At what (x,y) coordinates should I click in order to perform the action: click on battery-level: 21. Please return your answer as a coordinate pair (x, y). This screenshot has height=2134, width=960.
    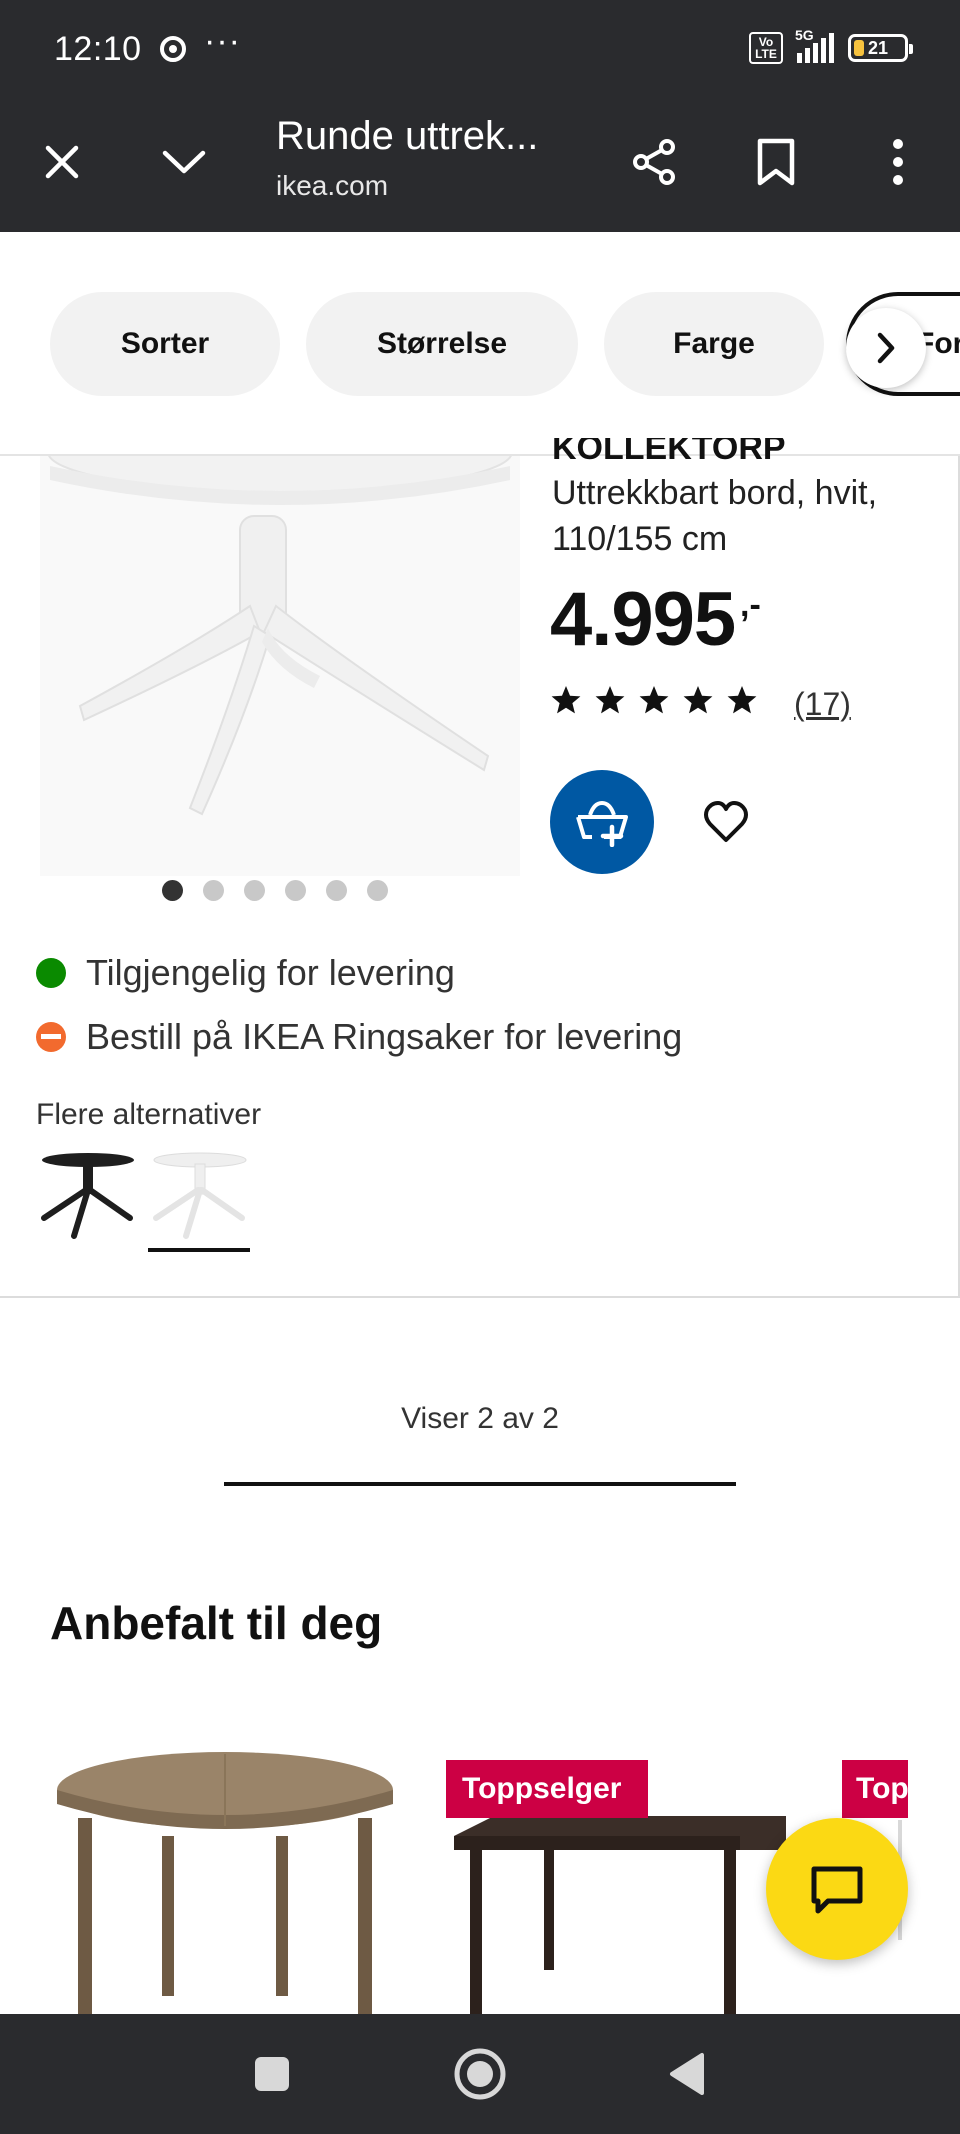
    Looking at the image, I should click on (878, 47).